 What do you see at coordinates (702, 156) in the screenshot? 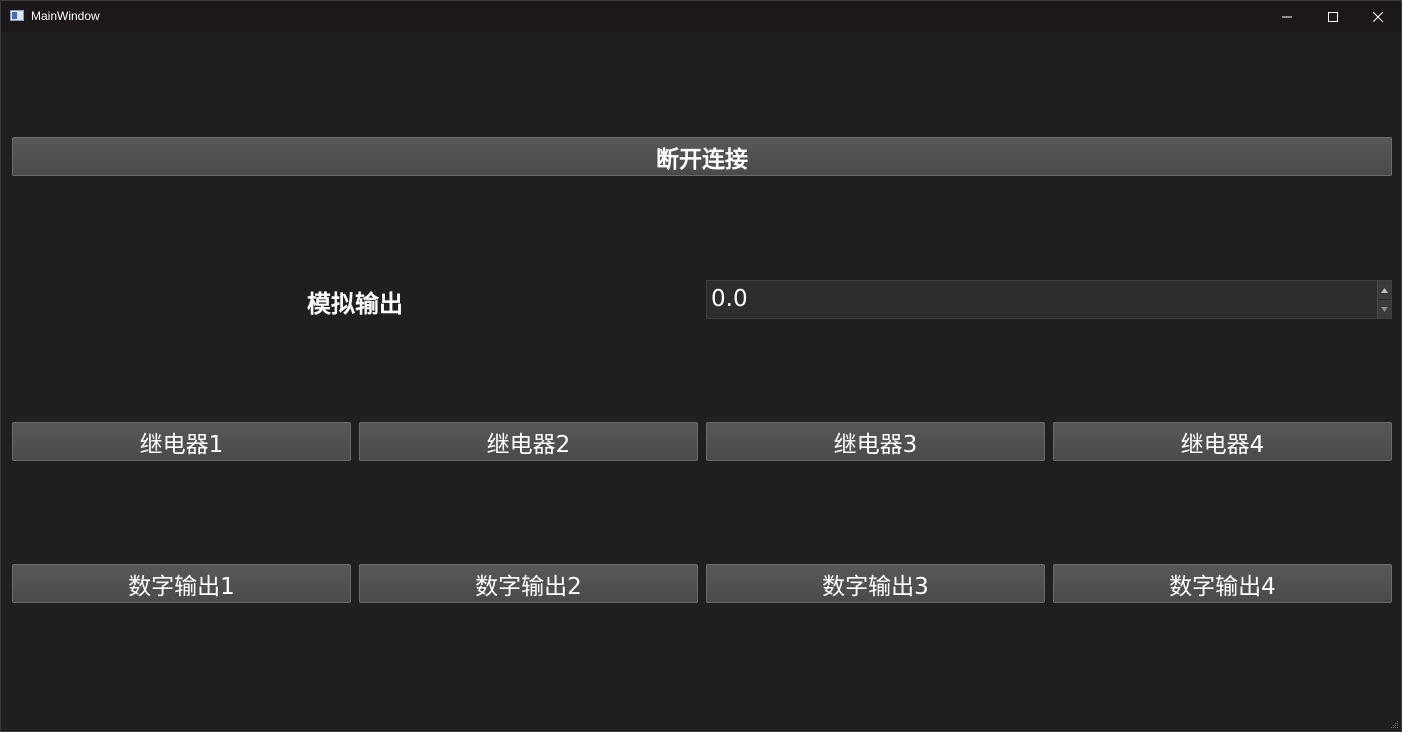
I see `disconnect-button: 断开连接` at bounding box center [702, 156].